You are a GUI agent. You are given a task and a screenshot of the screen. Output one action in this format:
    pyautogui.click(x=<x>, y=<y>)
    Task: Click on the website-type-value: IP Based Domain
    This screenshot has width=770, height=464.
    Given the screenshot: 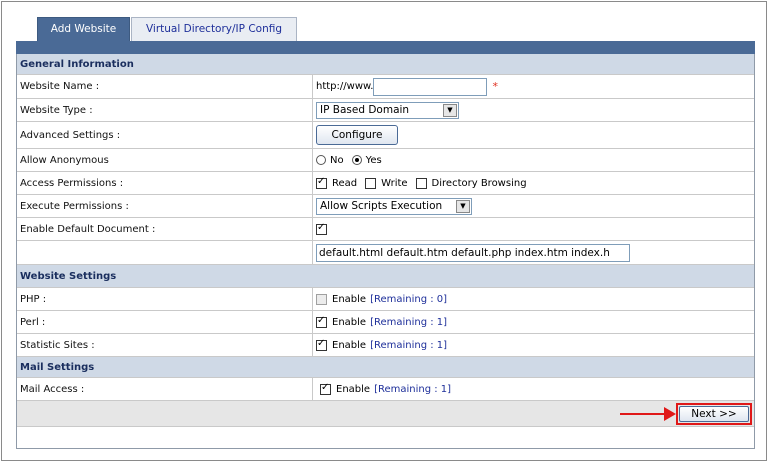 What is the action you would take?
    pyautogui.click(x=365, y=110)
    